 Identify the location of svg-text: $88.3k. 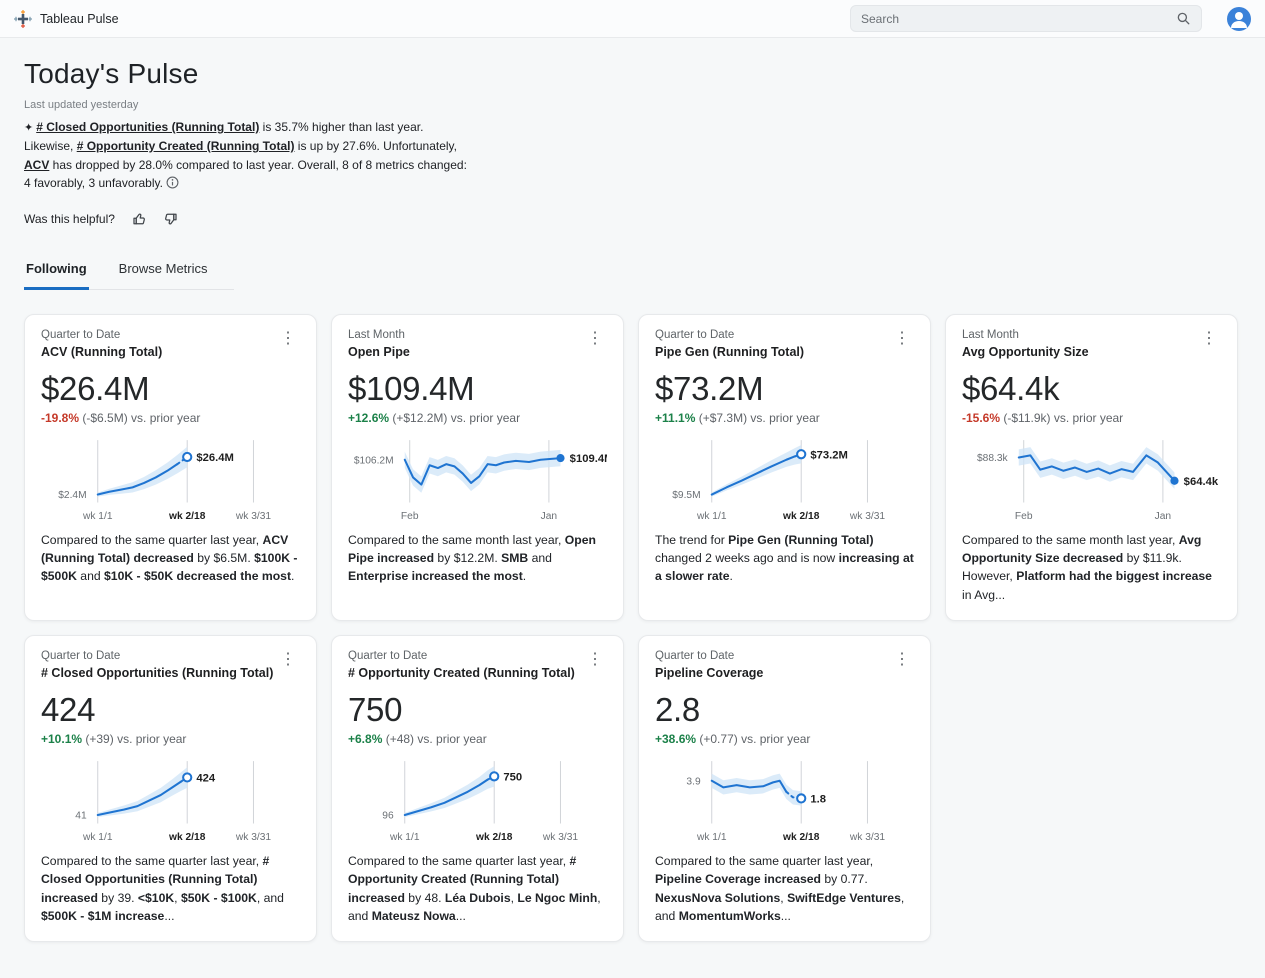
(993, 458).